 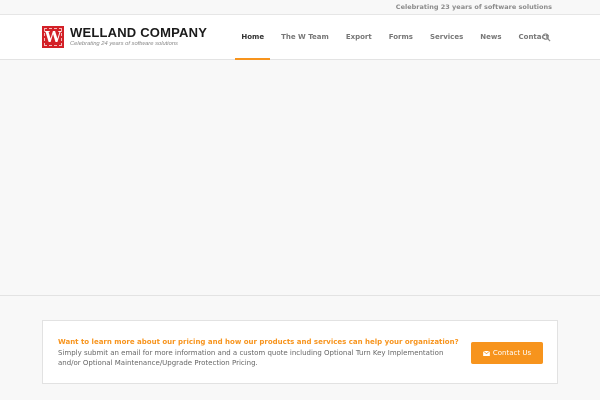 I want to click on search-icon, so click(x=546, y=37).